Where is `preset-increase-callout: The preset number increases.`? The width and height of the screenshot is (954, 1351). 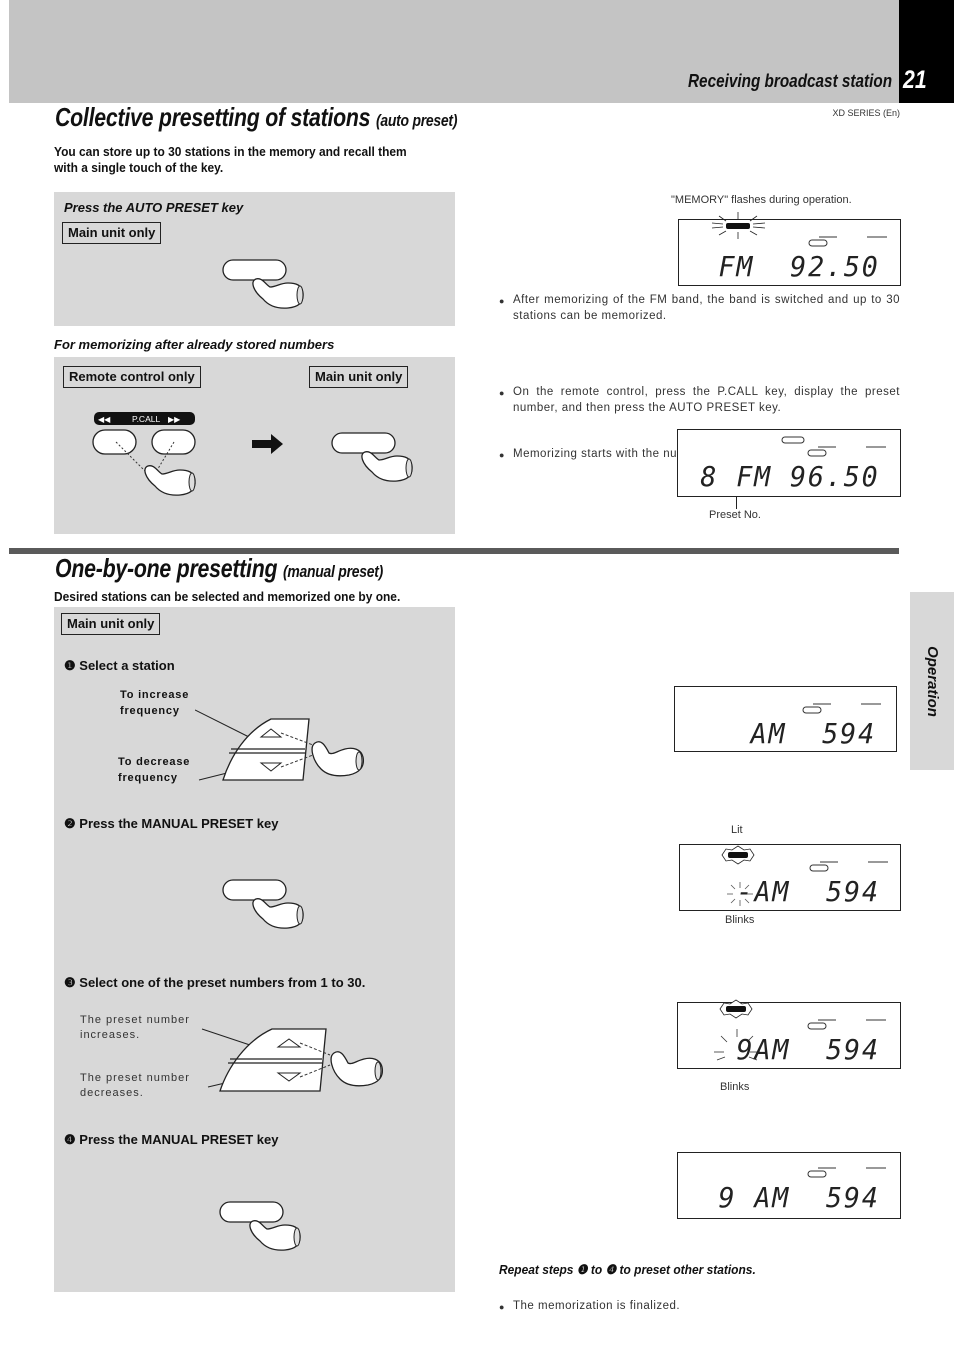
preset-increase-callout: The preset number increases. is located at coordinates (135, 1028).